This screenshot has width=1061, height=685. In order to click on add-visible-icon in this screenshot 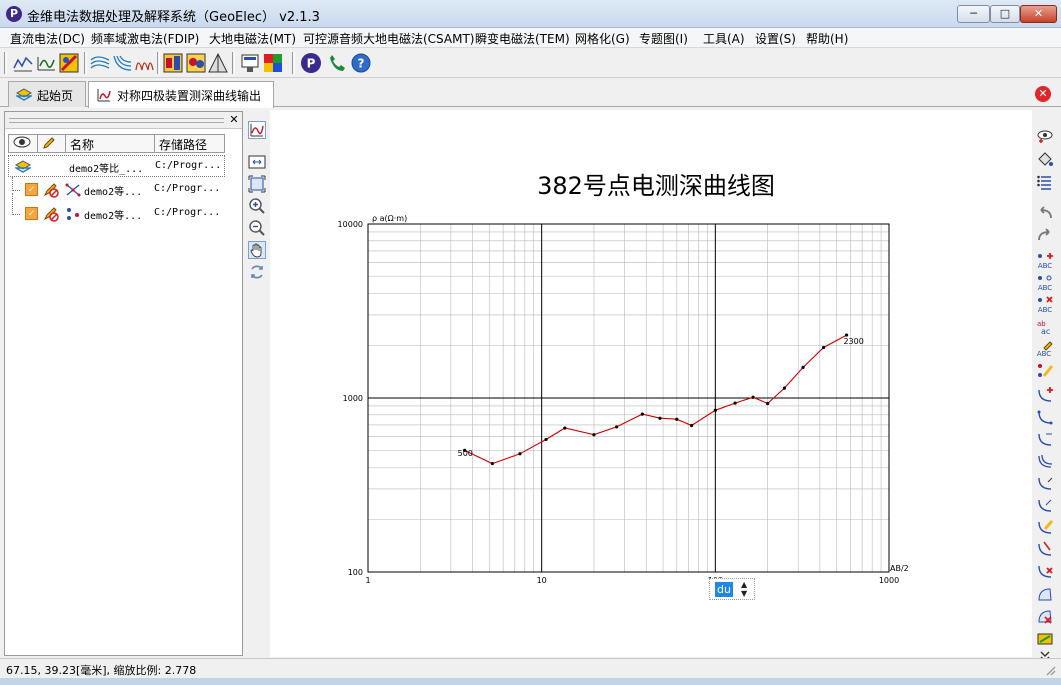, I will do `click(1045, 137)`.